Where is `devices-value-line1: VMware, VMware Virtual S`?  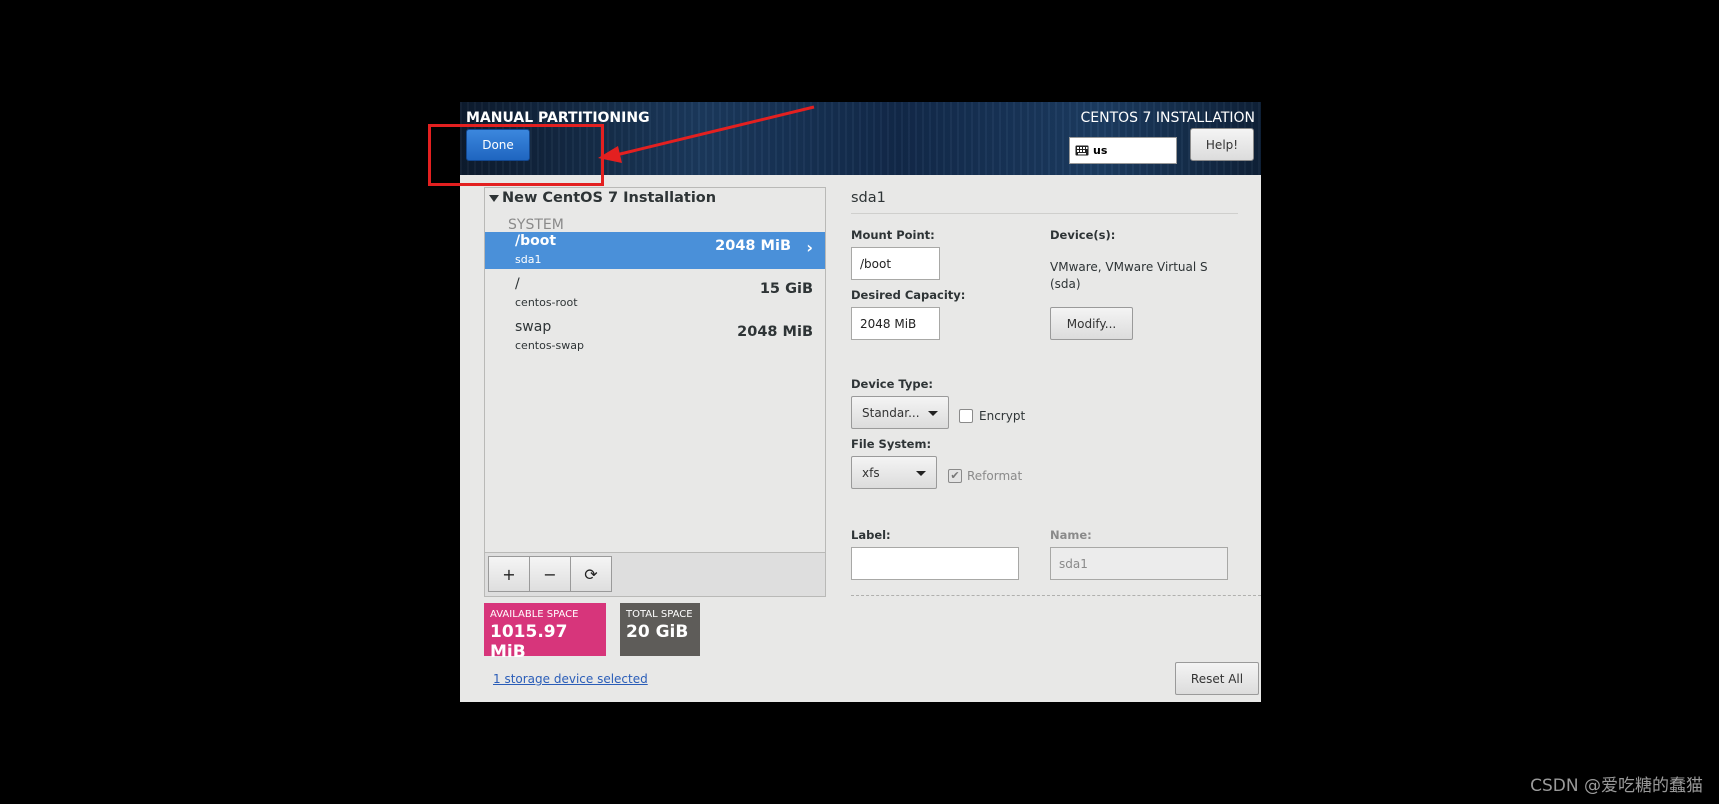 devices-value-line1: VMware, VMware Virtual S is located at coordinates (1129, 267).